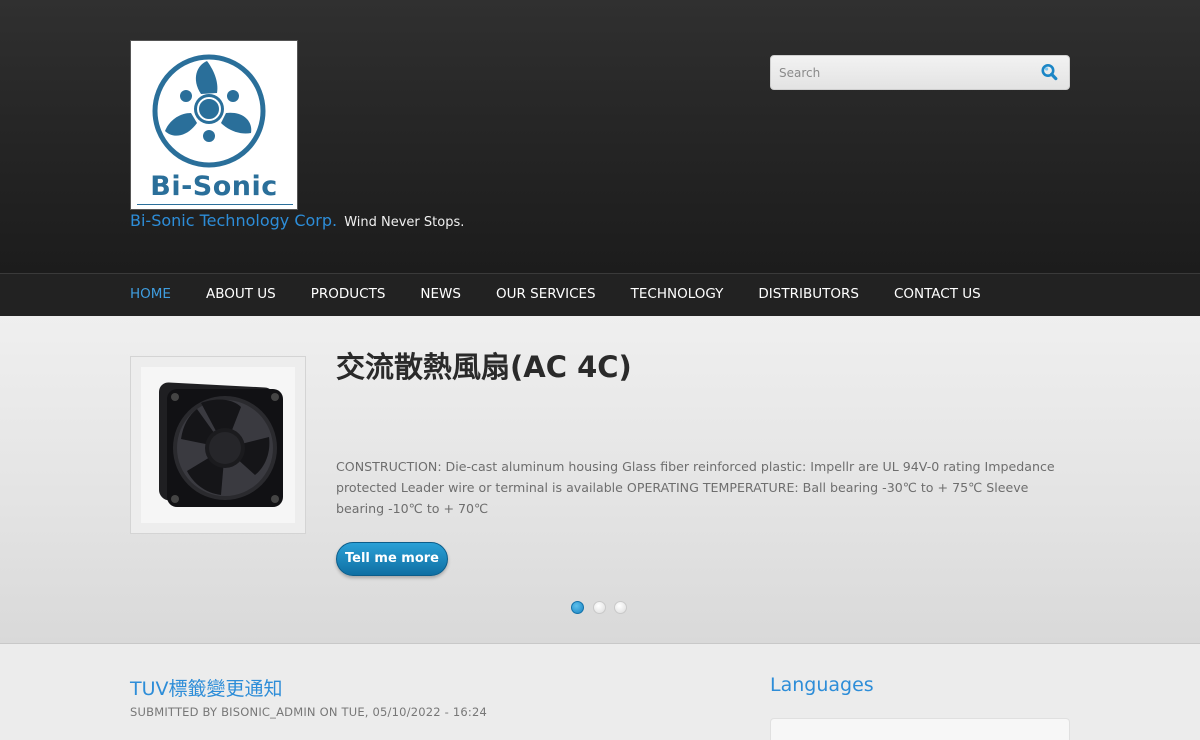 The width and height of the screenshot is (1200, 740). I want to click on product-image-frame, so click(218, 445).